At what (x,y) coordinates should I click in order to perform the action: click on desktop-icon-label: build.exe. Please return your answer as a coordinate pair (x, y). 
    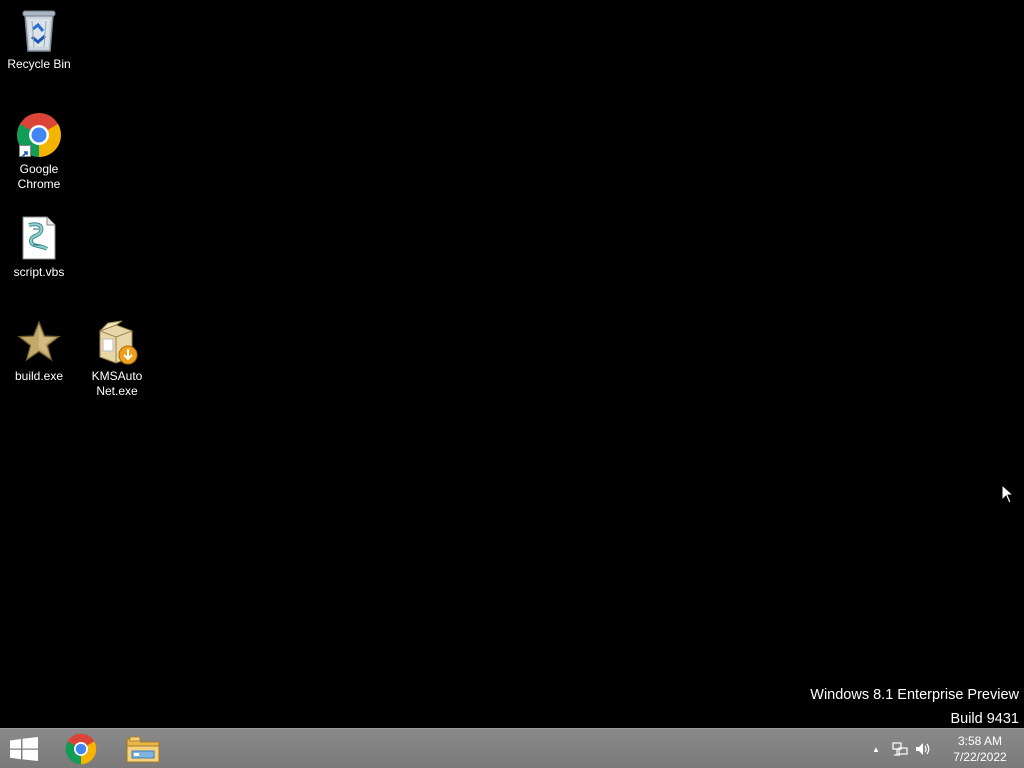
    Looking at the image, I should click on (39, 376).